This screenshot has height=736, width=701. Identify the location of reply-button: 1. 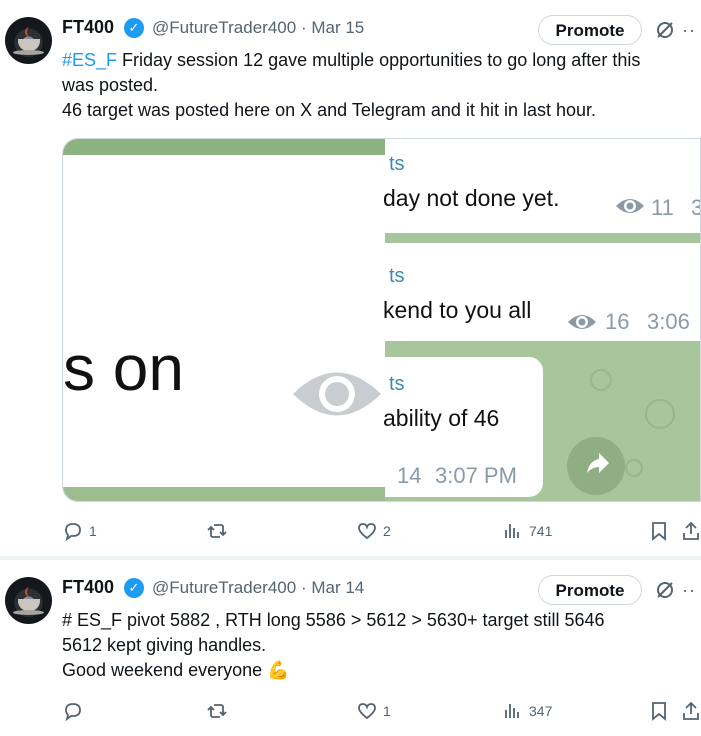
(79, 531).